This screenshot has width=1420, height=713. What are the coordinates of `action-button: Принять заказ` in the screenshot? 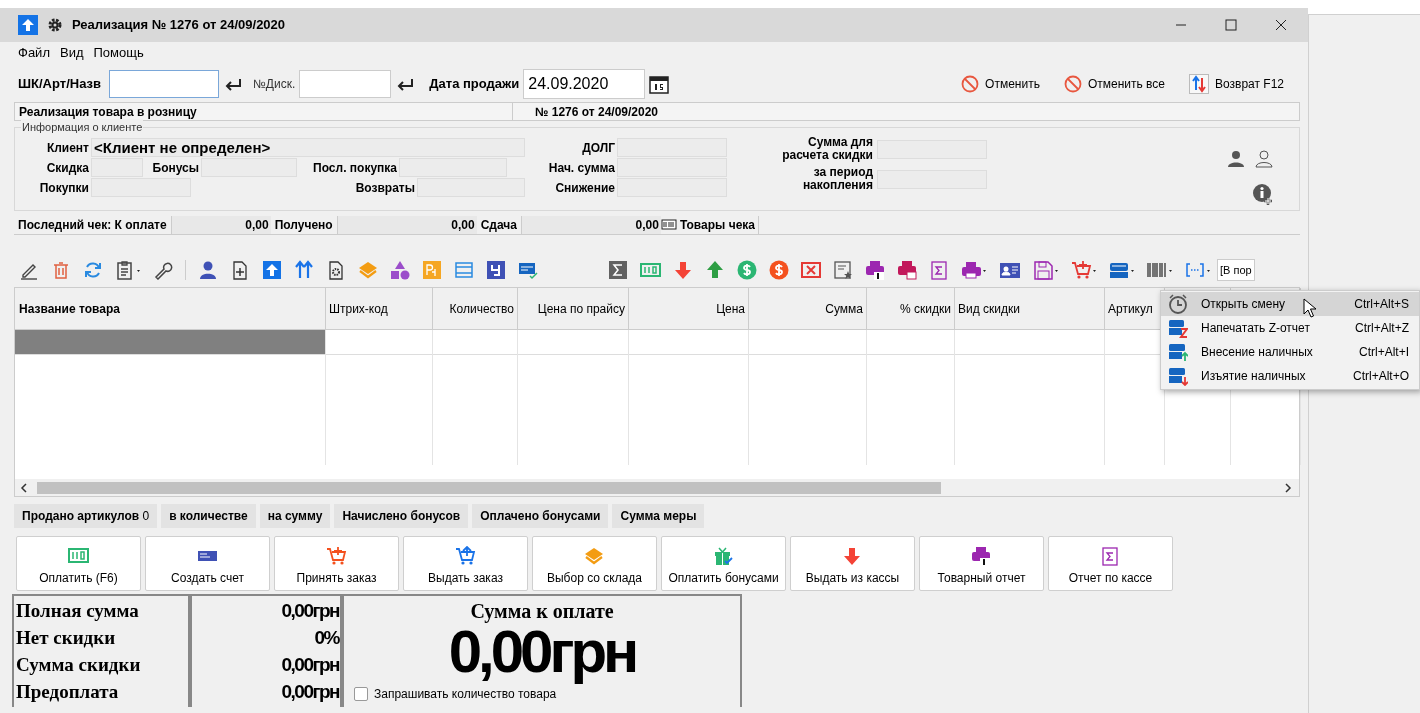 It's located at (336, 563).